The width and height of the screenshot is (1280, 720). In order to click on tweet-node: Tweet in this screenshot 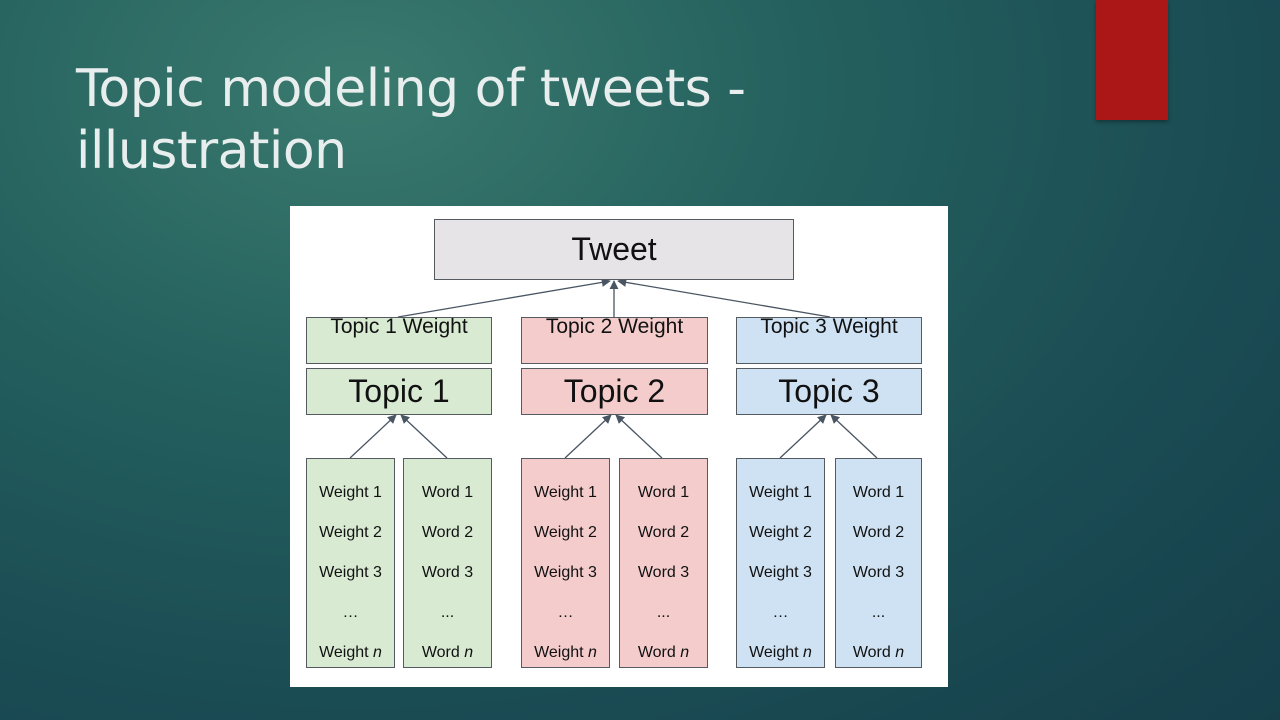, I will do `click(614, 249)`.